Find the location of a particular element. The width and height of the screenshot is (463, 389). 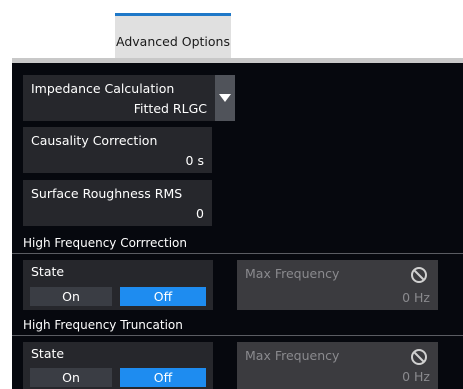

impedance-calculation-value: Fitted RLGC is located at coordinates (170, 108).